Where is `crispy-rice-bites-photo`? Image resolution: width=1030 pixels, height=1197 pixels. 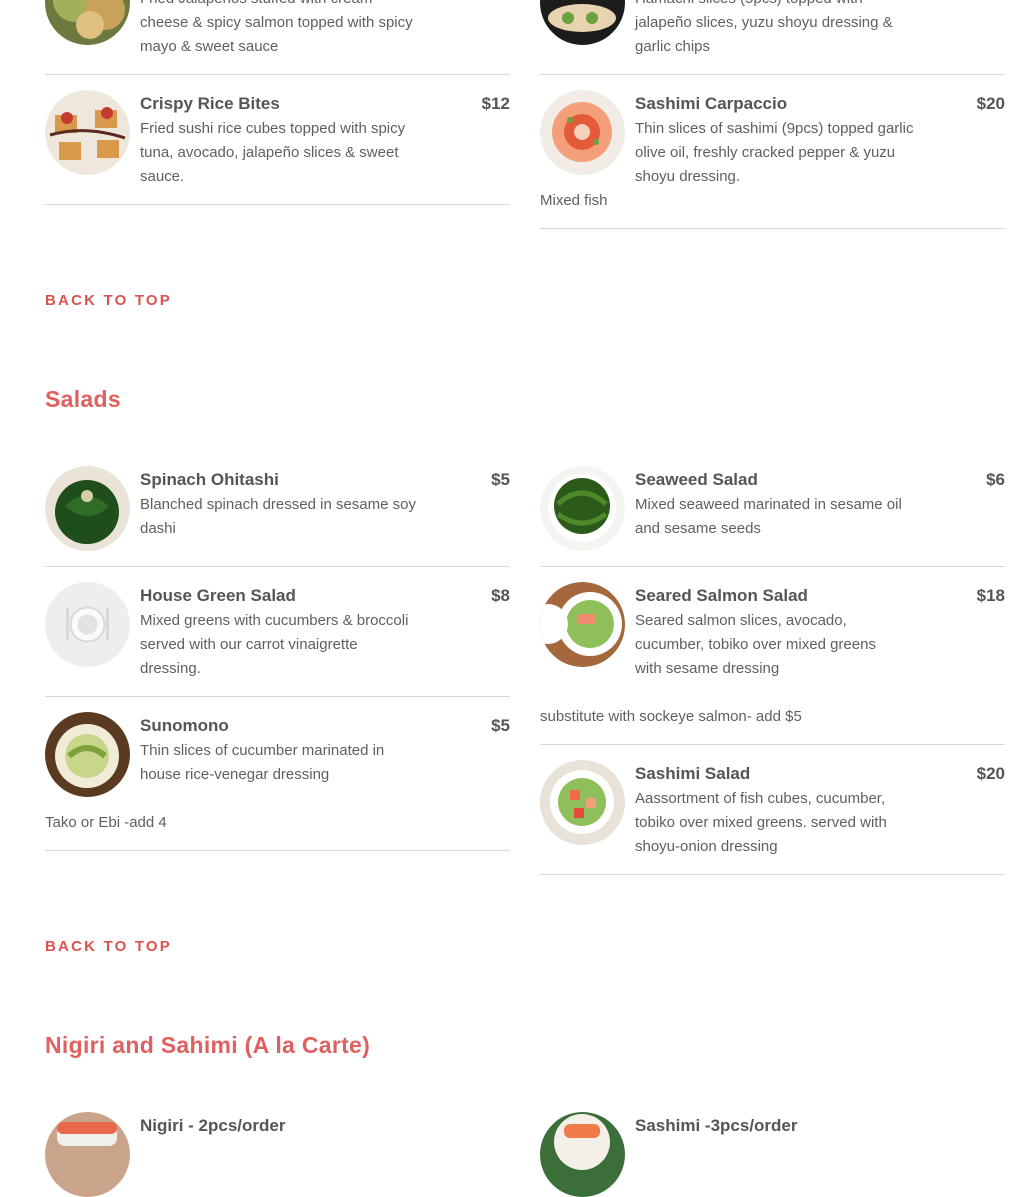 crispy-rice-bites-photo is located at coordinates (87, 132).